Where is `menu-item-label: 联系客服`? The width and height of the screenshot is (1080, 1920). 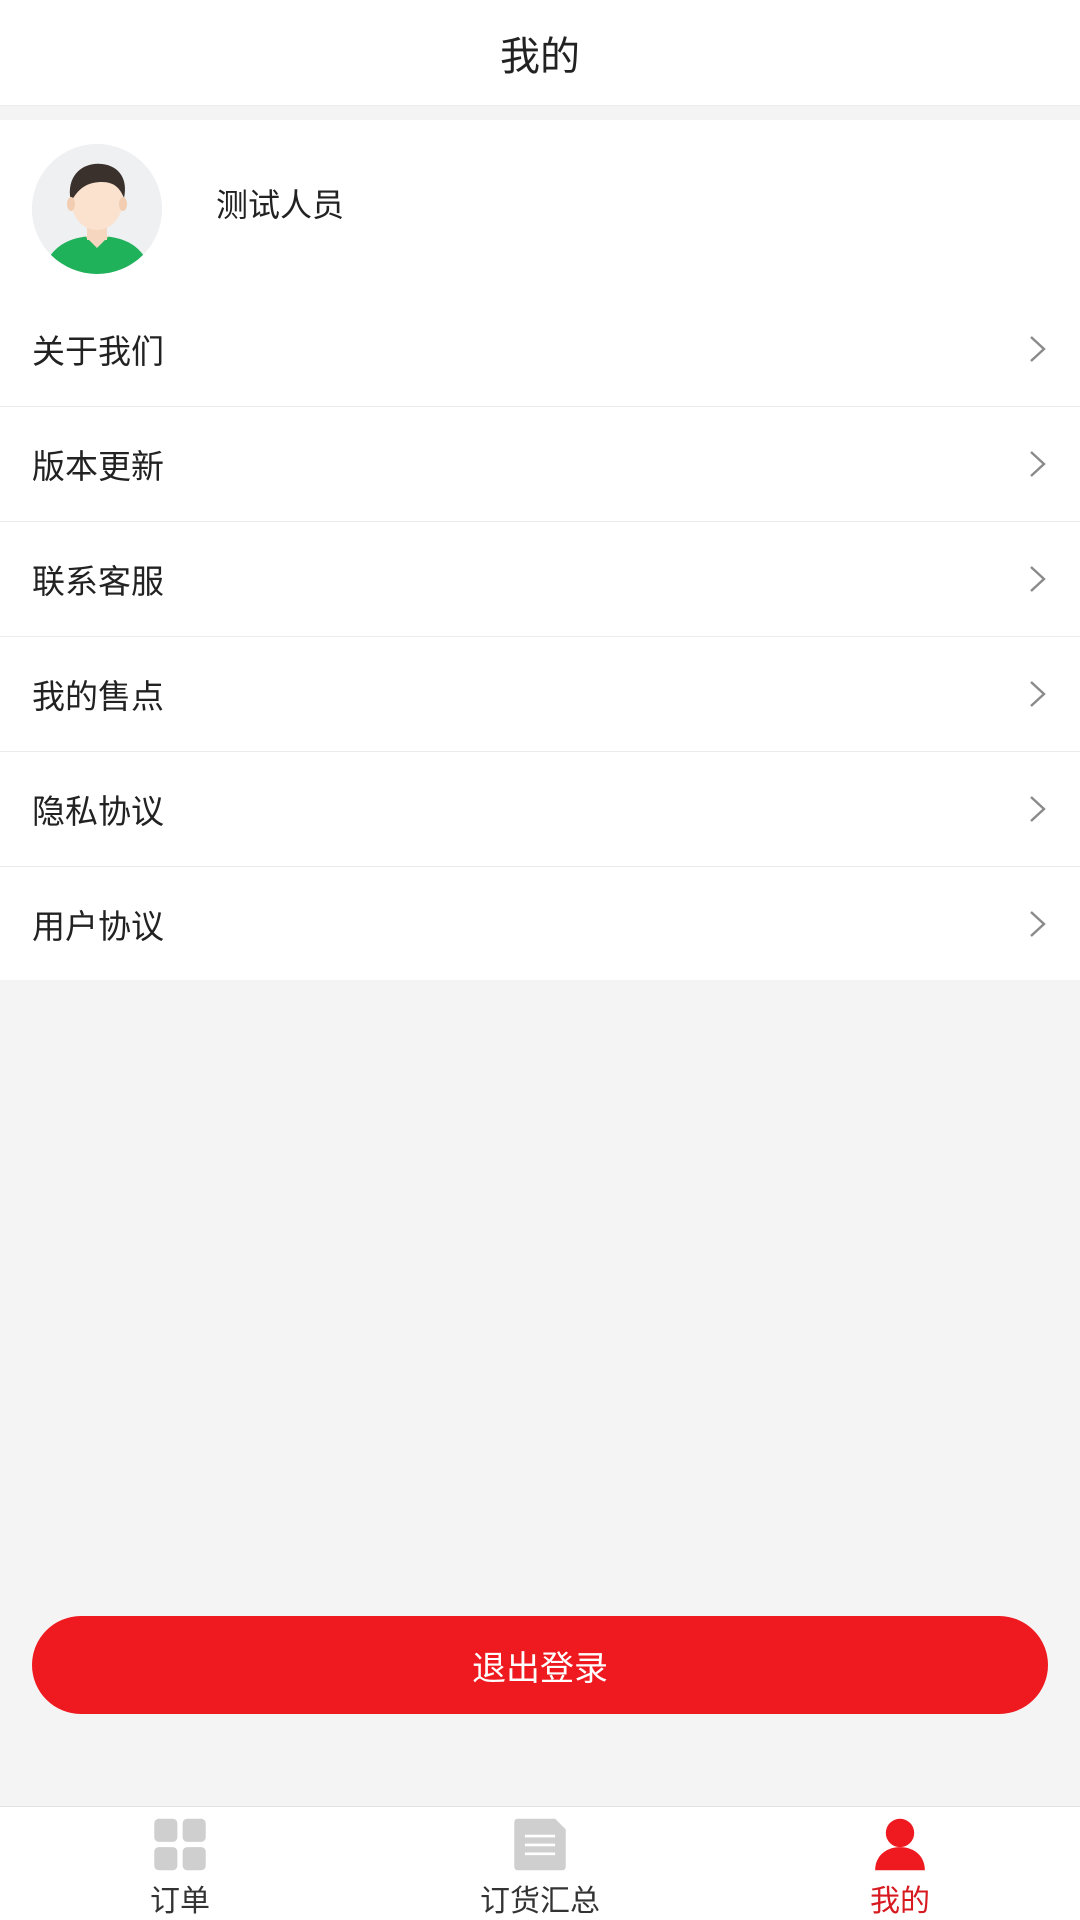 menu-item-label: 联系客服 is located at coordinates (98, 581).